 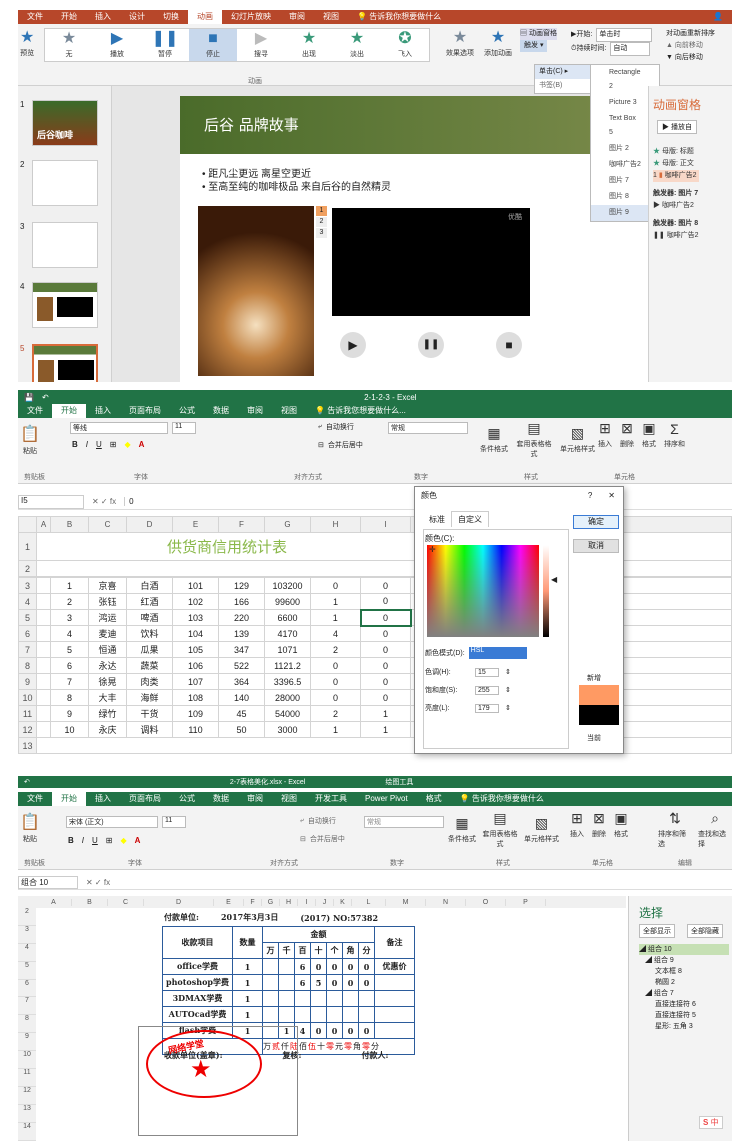 I want to click on cell: 6, so click(x=69, y=665).